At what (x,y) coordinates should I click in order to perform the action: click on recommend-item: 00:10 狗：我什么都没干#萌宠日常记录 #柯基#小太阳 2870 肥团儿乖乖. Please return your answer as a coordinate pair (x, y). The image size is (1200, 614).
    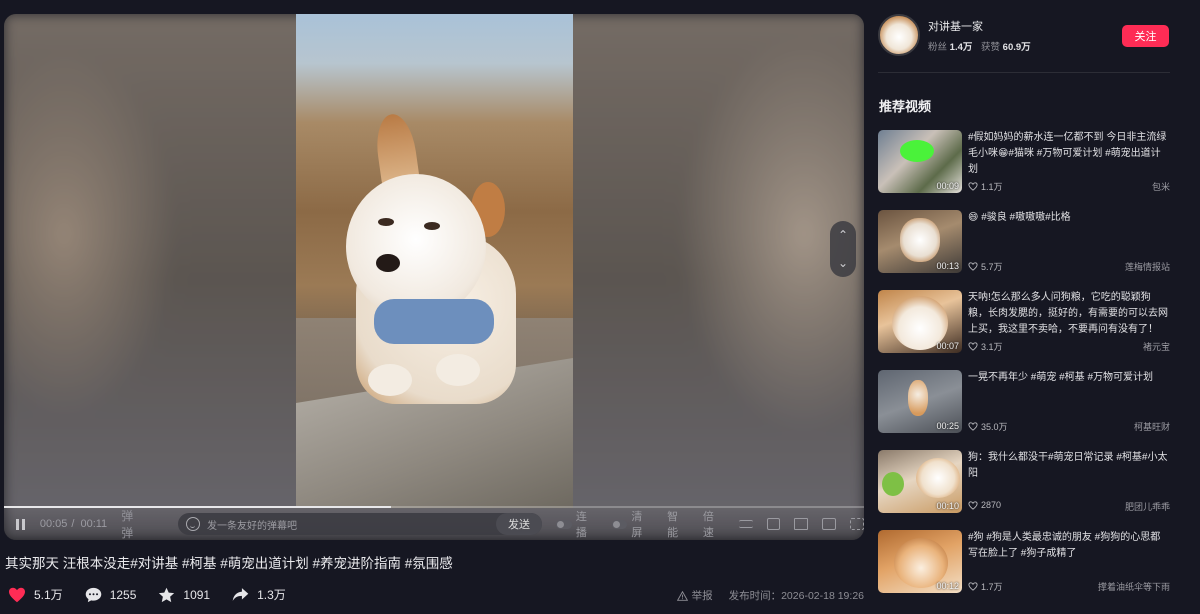
    Looking at the image, I should click on (1024, 490).